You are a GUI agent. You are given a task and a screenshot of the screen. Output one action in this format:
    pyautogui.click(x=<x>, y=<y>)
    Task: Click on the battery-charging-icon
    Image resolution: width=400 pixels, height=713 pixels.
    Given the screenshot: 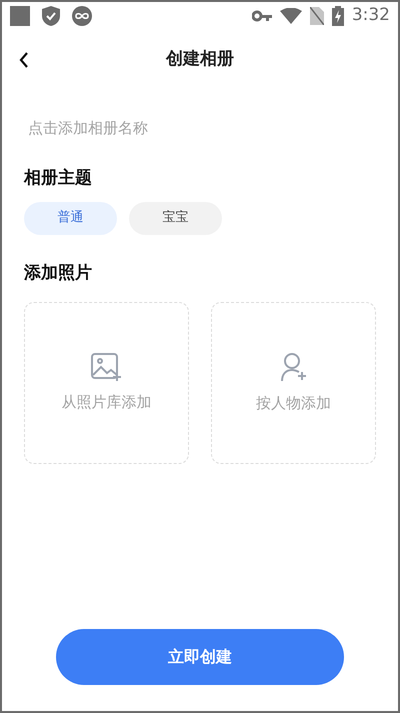 What is the action you would take?
    pyautogui.click(x=338, y=16)
    